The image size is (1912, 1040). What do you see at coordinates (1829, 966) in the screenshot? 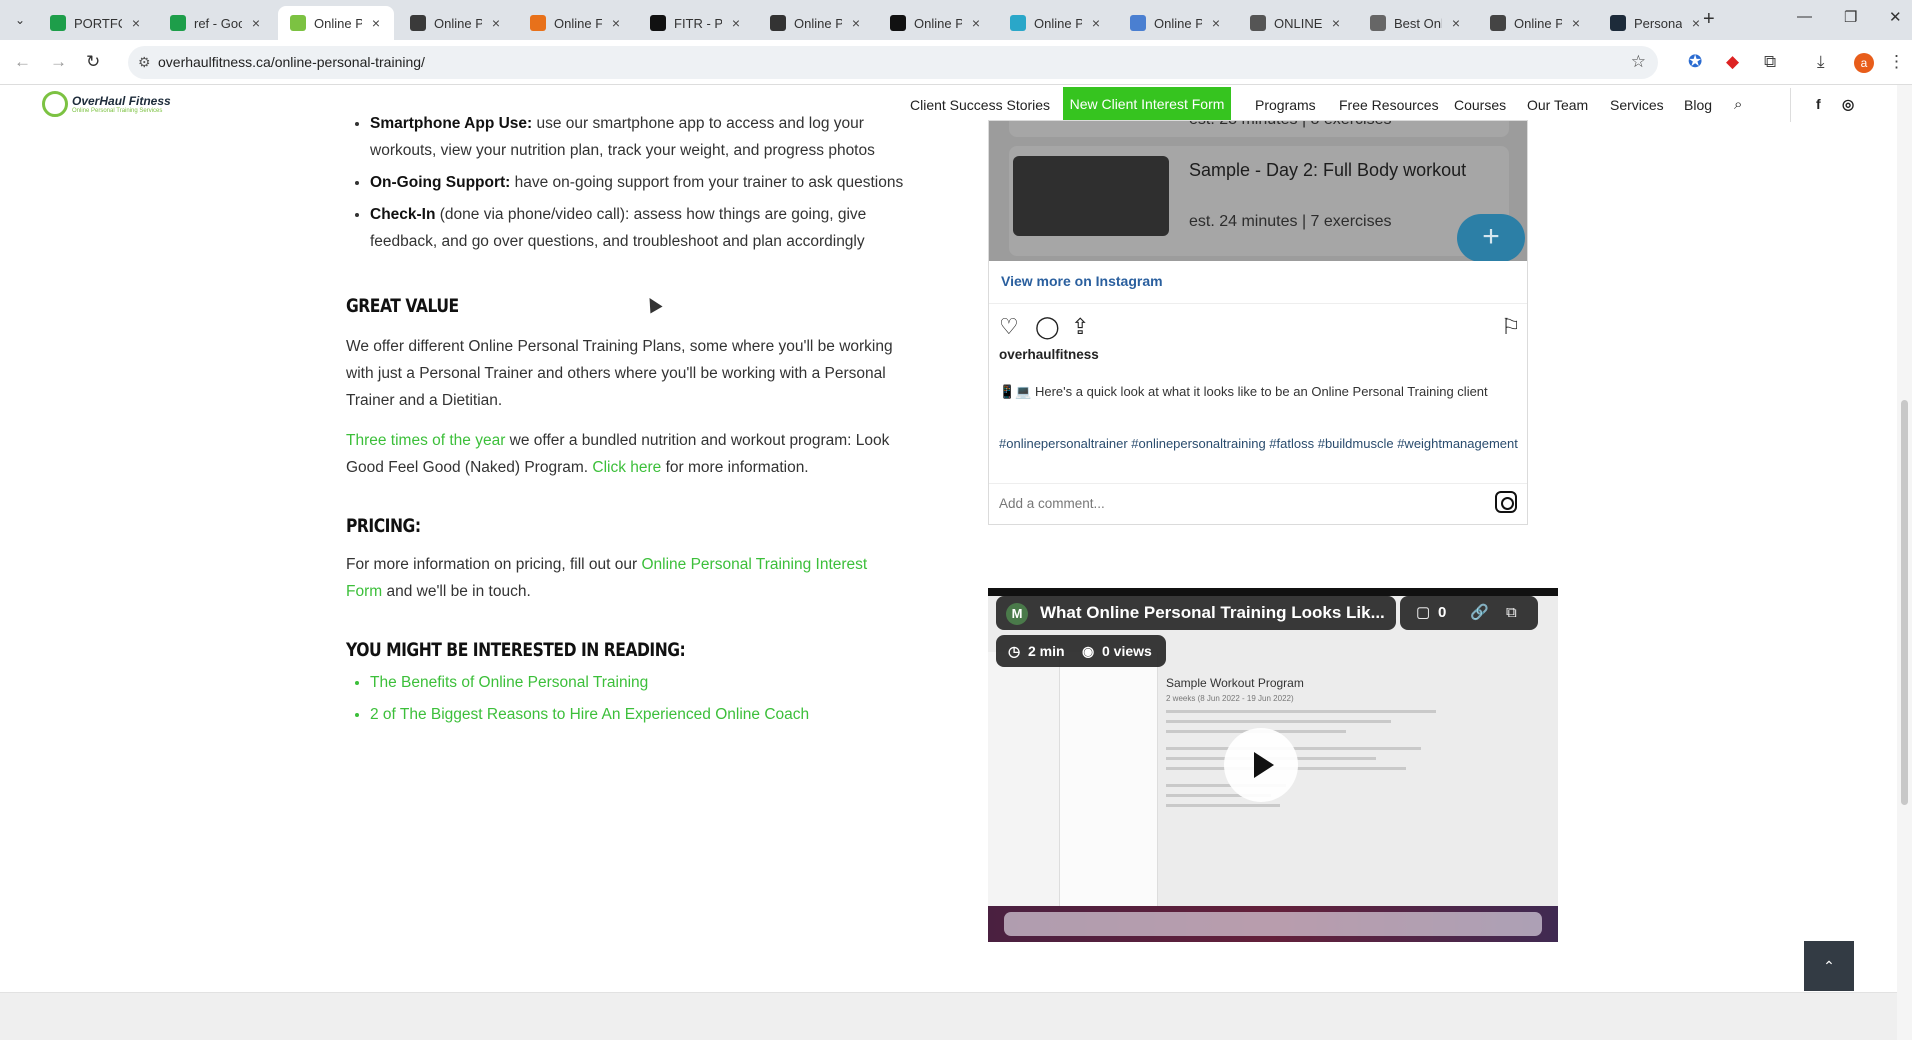
I see `back-to-top-button: ⌃` at bounding box center [1829, 966].